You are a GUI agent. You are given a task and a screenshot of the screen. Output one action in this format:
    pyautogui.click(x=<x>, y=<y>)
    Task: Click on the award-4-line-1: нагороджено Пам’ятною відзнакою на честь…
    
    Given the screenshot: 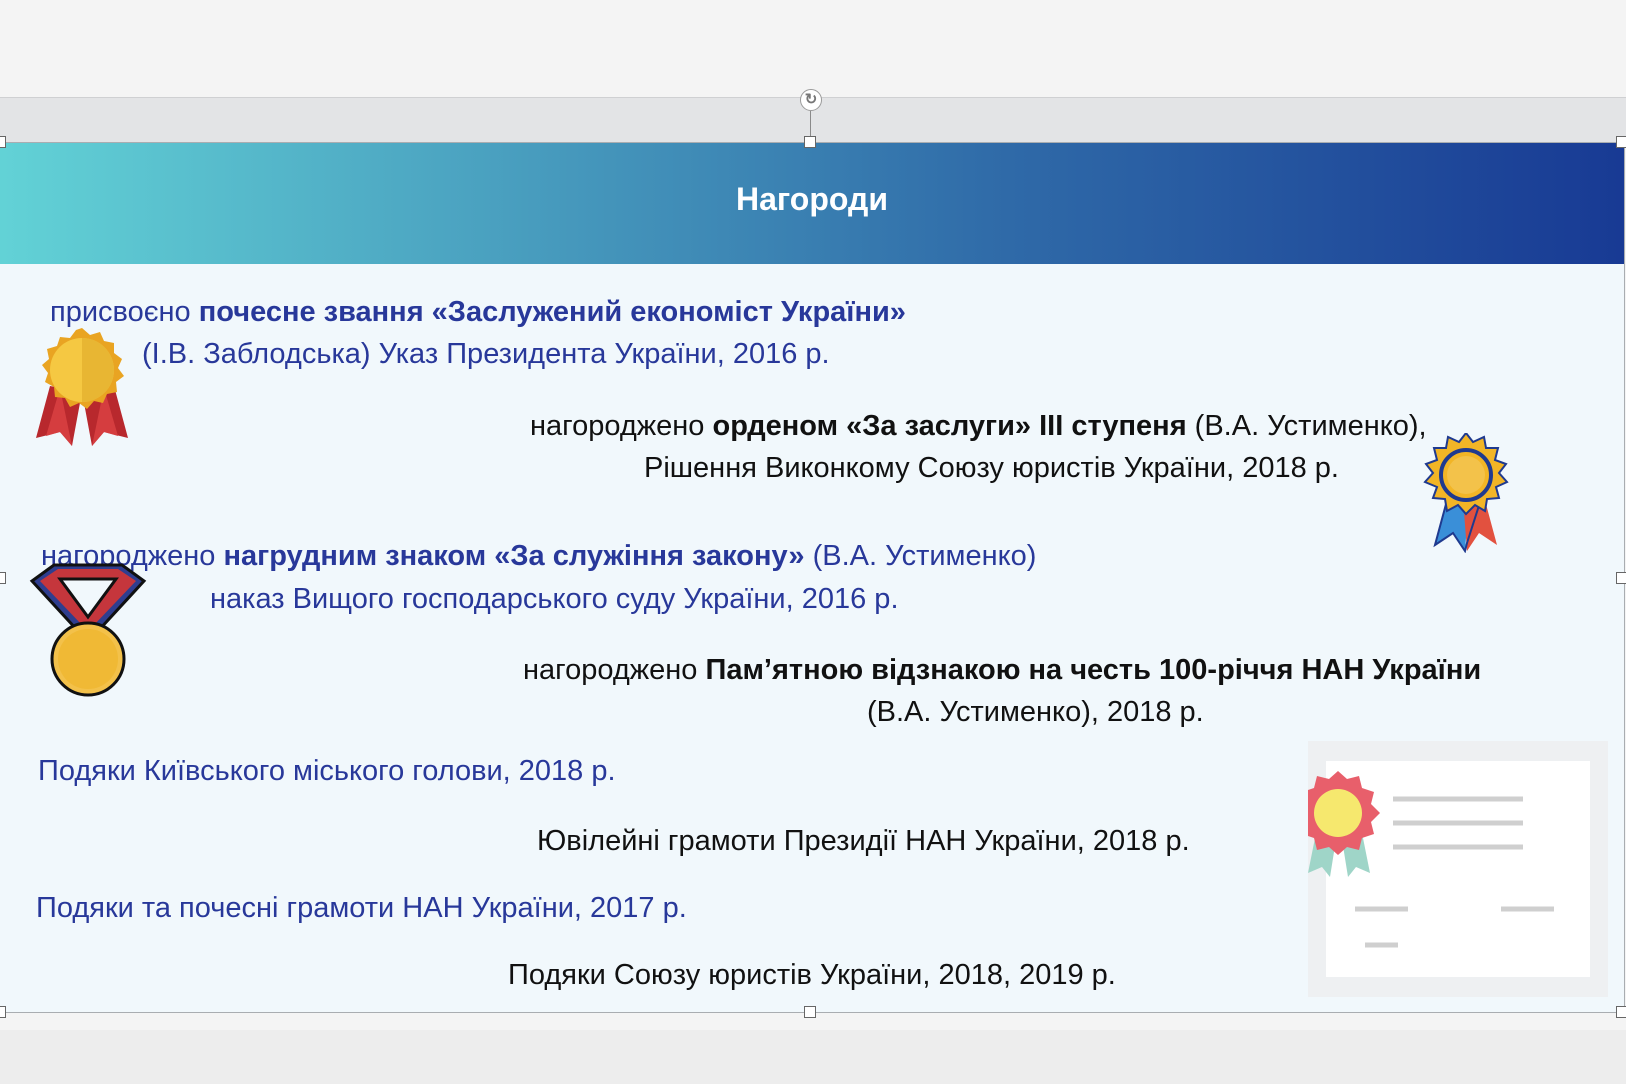 What is the action you would take?
    pyautogui.click(x=1002, y=670)
    